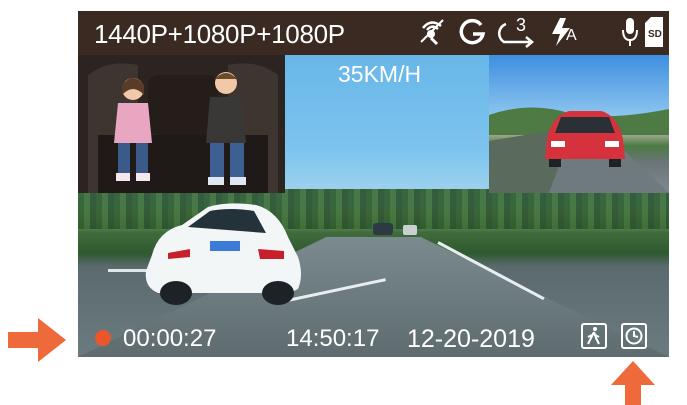 This screenshot has width=687, height=405. I want to click on auto-flash-icon: A, so click(561, 32).